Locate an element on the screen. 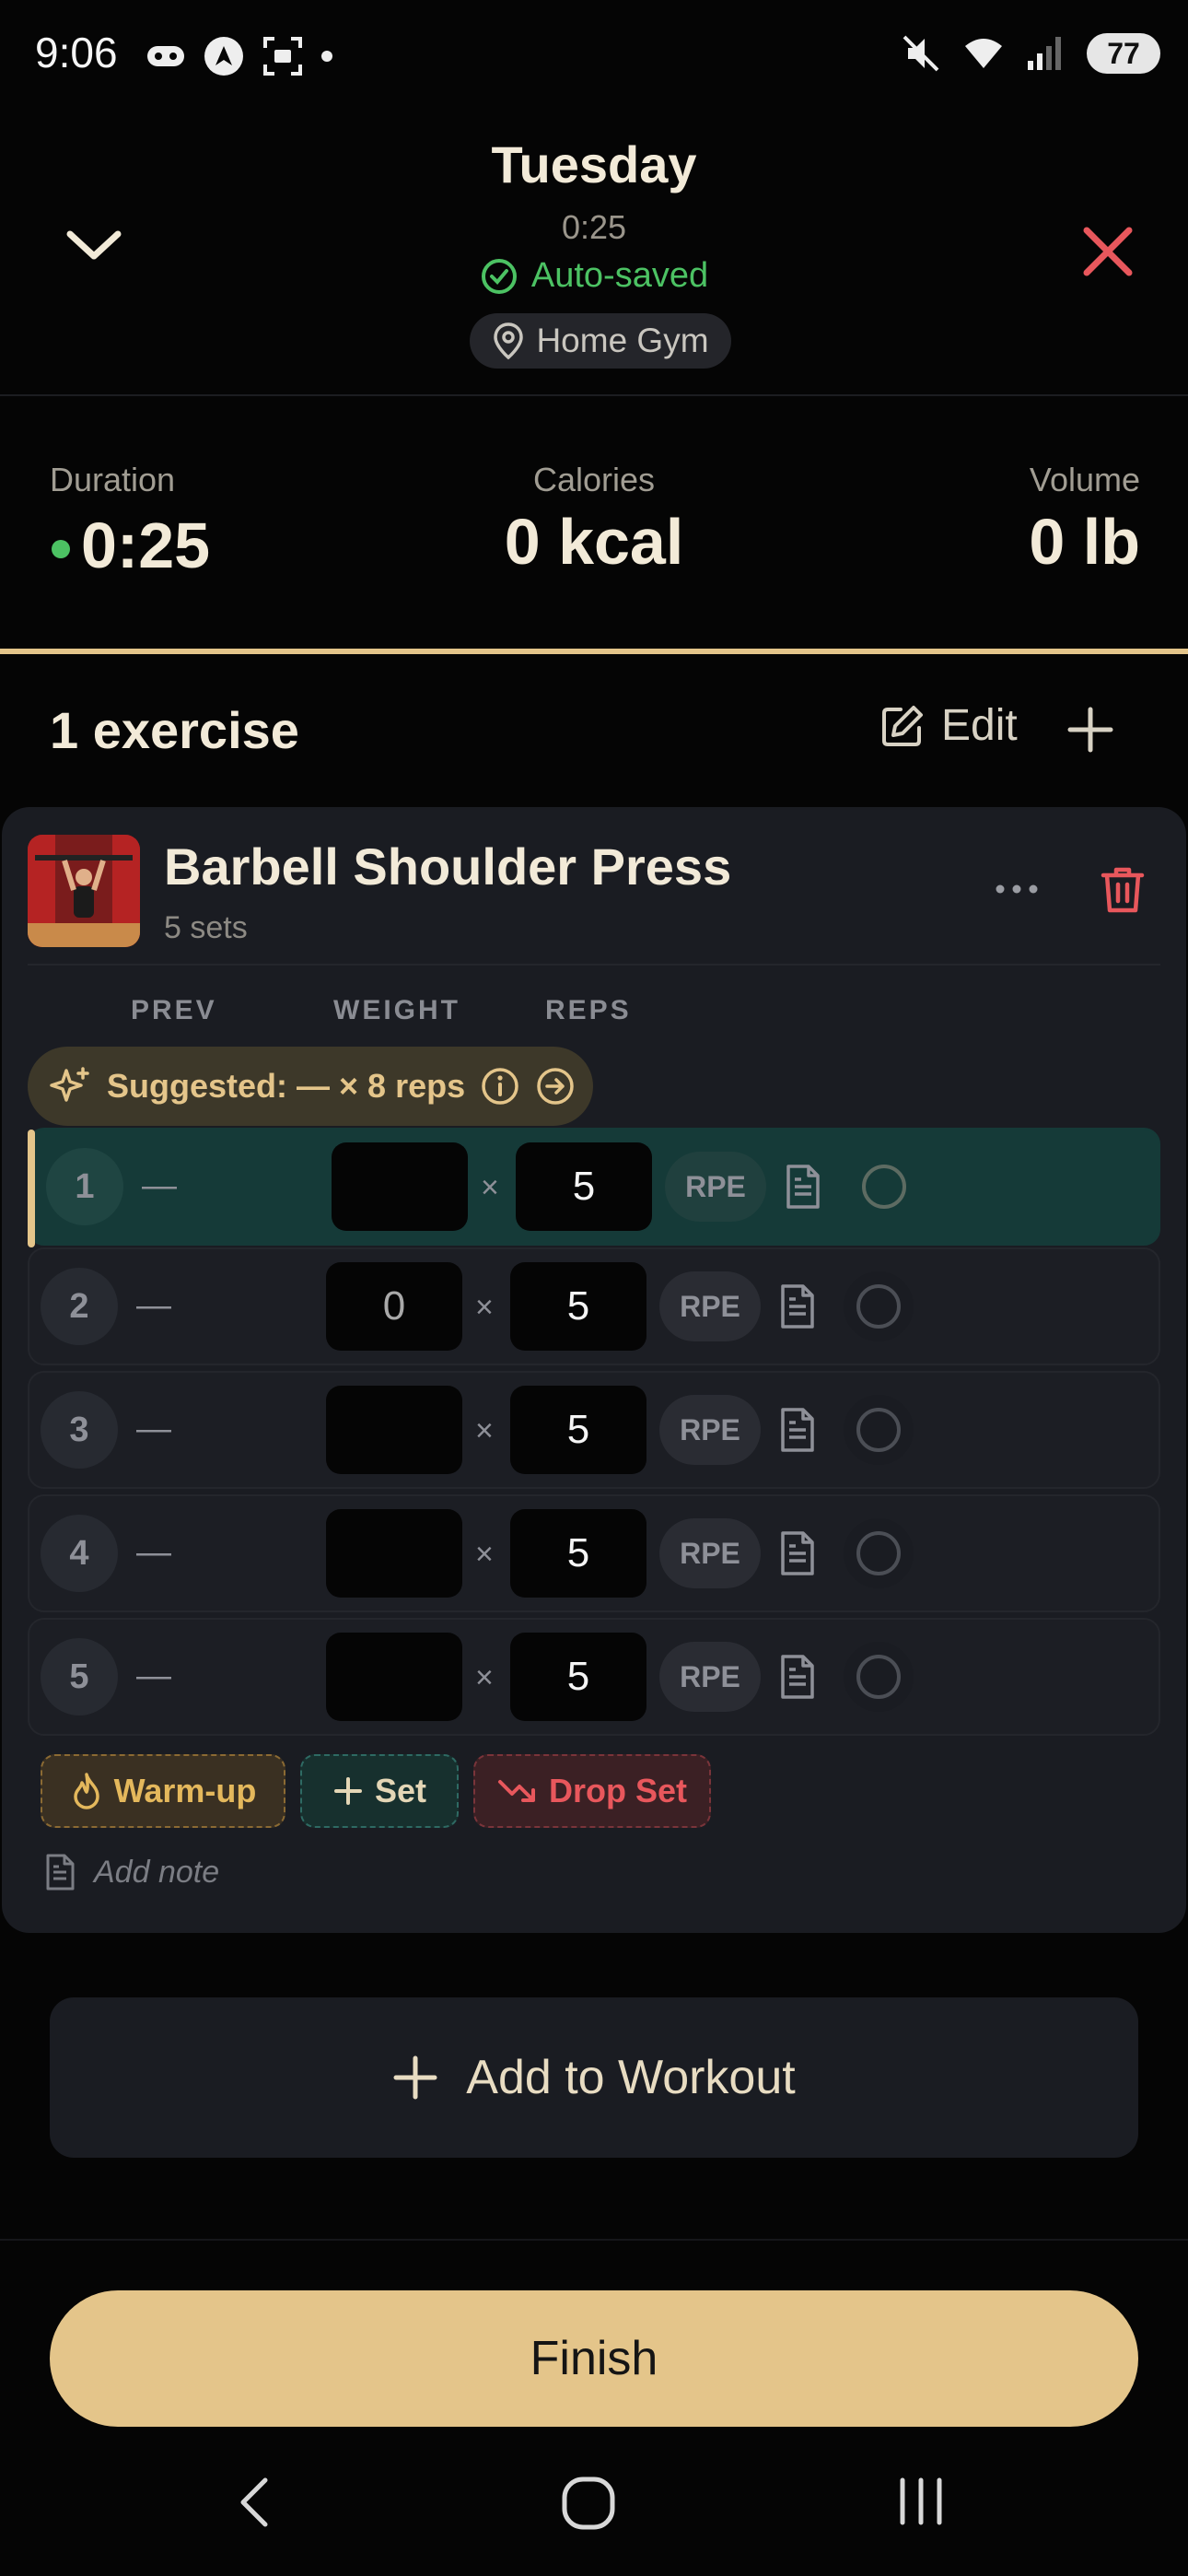 This screenshot has height=2576, width=1188. set-number: 5 is located at coordinates (79, 1676).